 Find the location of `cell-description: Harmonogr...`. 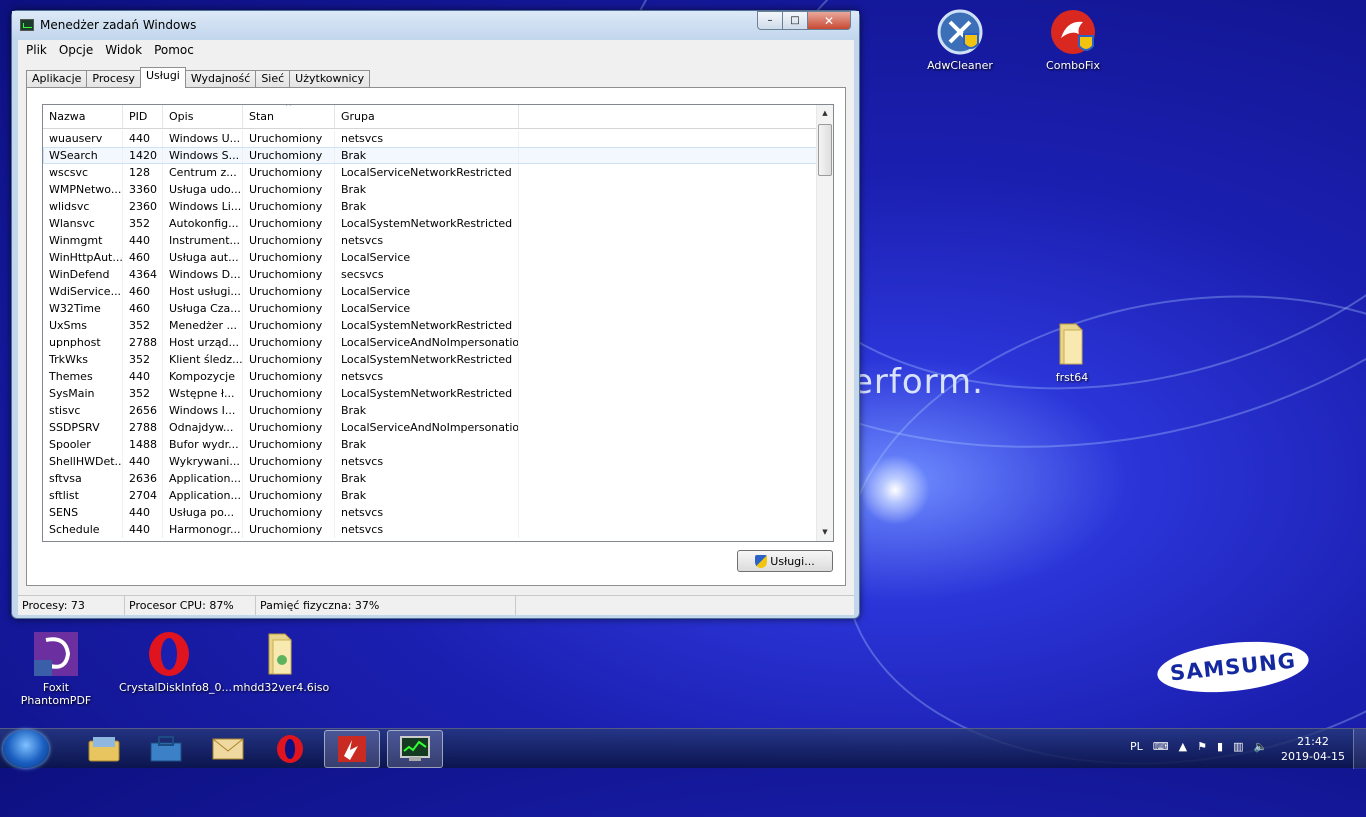

cell-description: Harmonogr... is located at coordinates (203, 529).